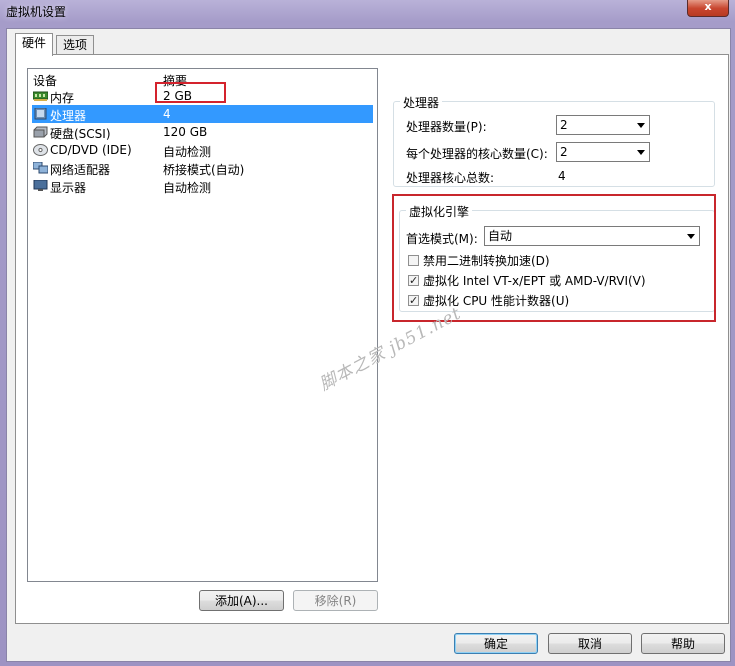 This screenshot has height=666, width=735. Describe the element at coordinates (592, 236) in the screenshot. I see `preferred-mode-select: 自动` at that location.